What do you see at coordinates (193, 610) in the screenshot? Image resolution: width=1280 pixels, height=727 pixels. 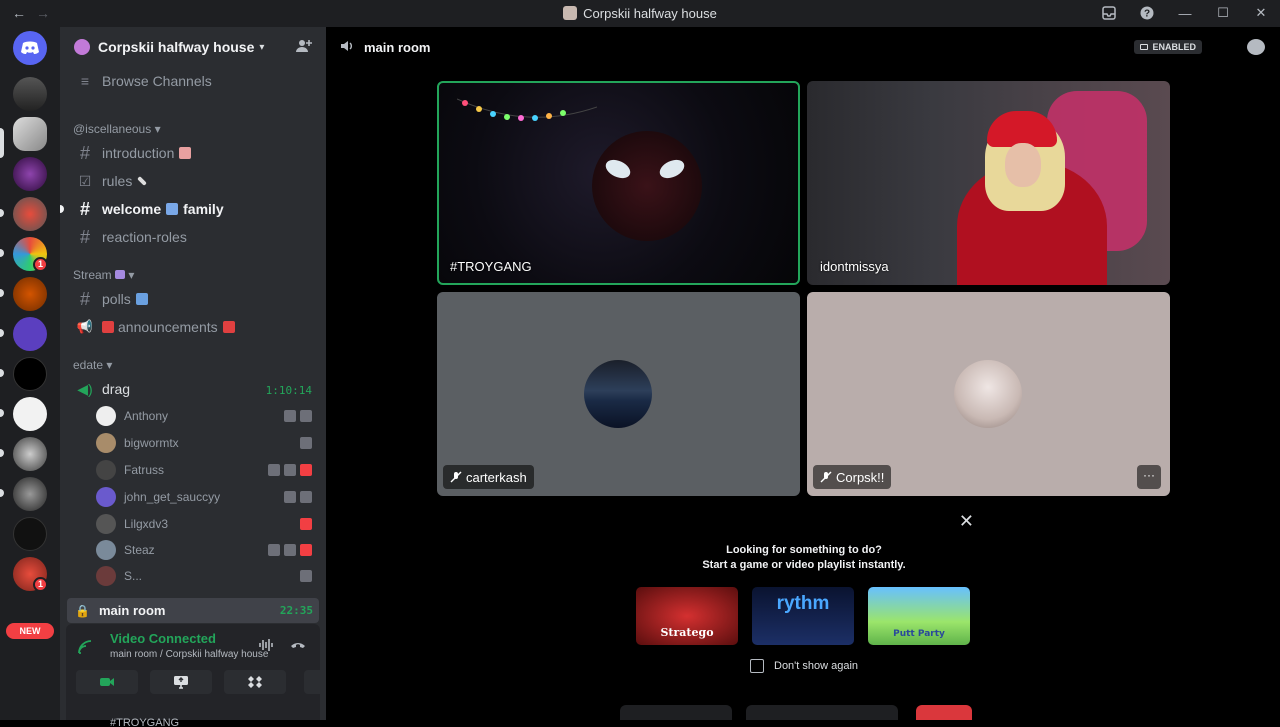 I see `voice-channel-main-room: 🔒 main room 22:35` at bounding box center [193, 610].